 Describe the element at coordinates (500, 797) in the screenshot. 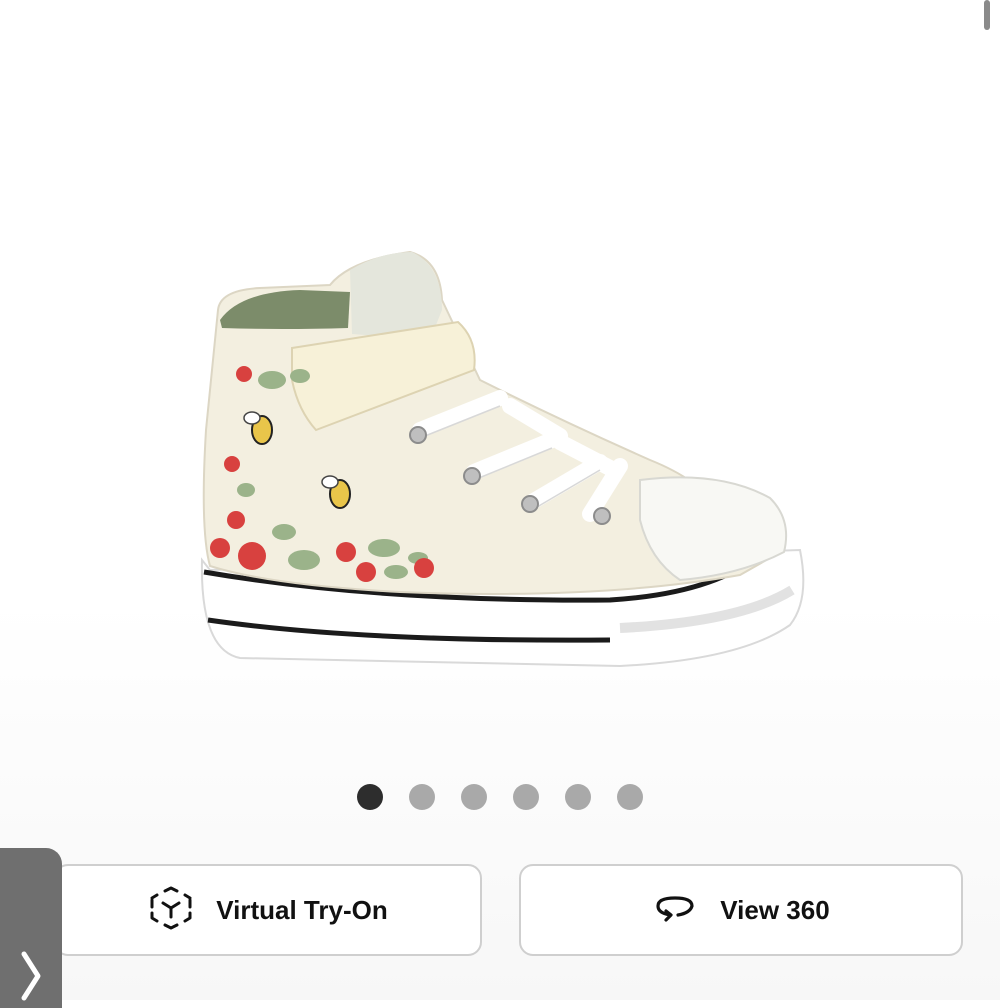

I see `carousel-dots` at that location.